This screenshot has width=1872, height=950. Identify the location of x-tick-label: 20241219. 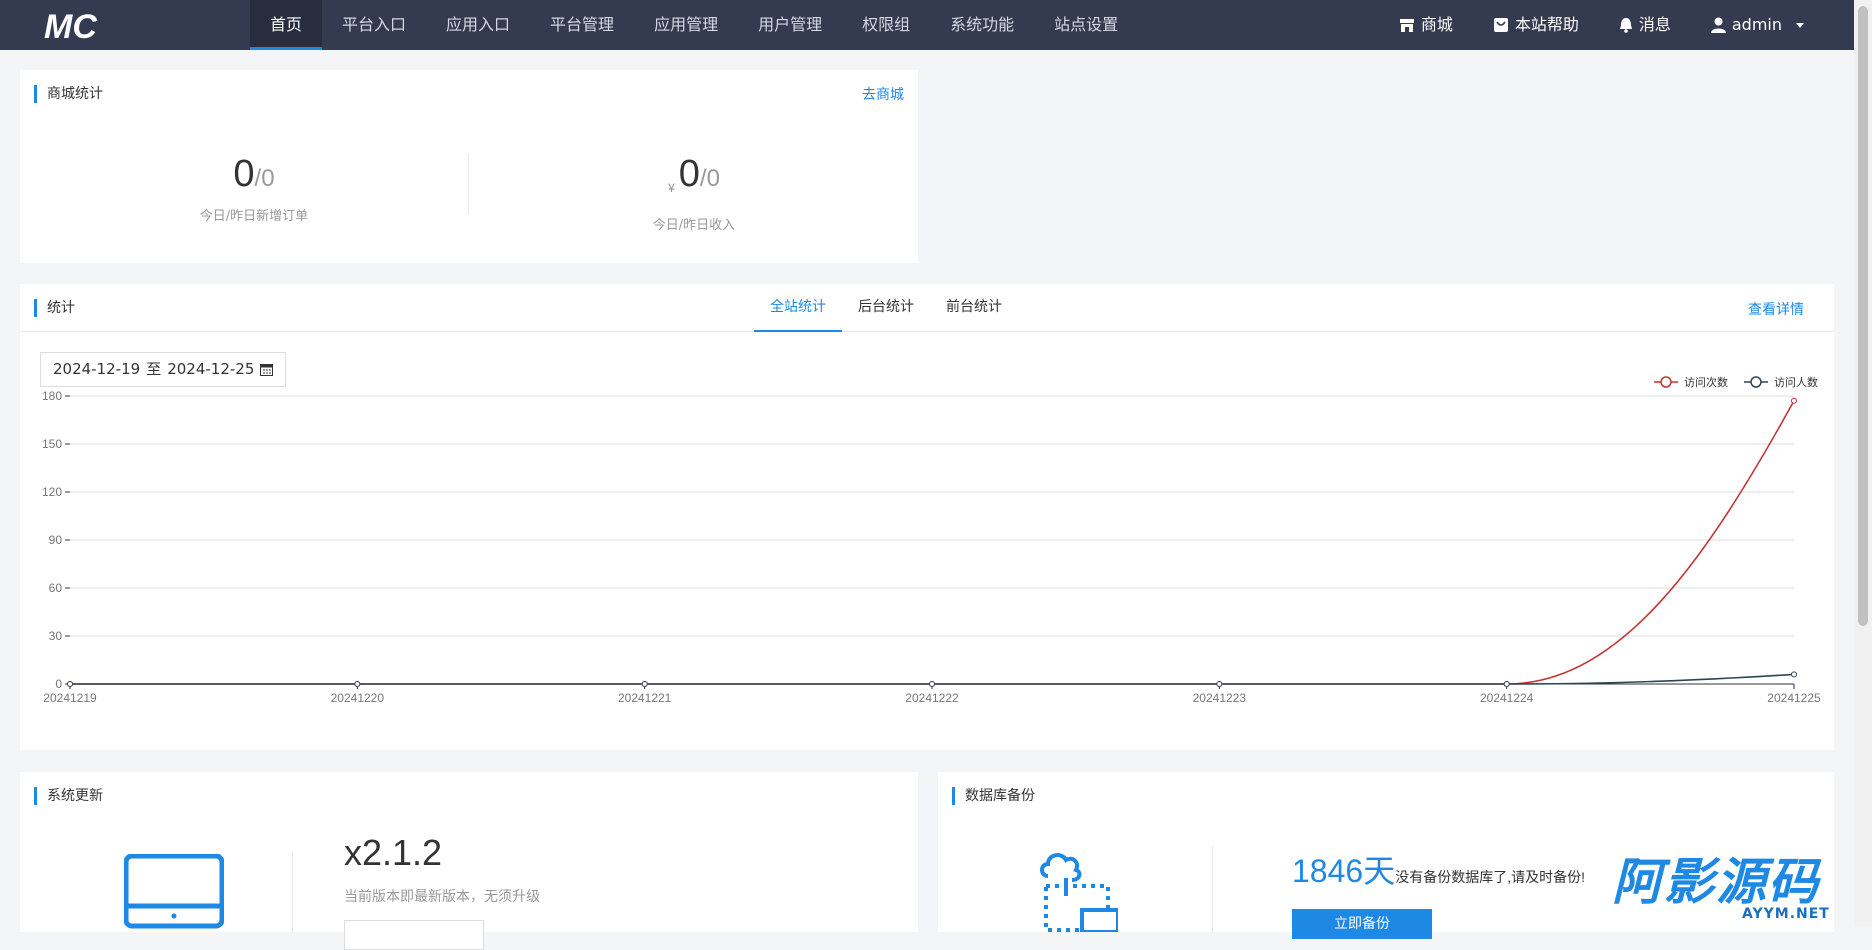
(70, 698).